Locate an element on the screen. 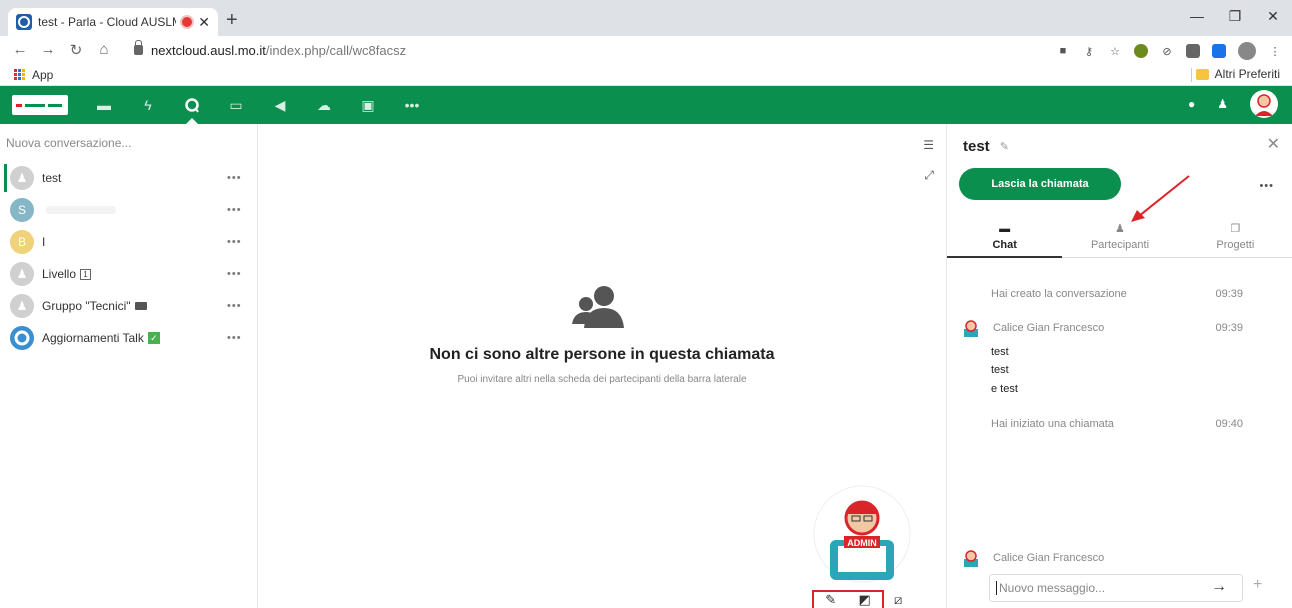 The image size is (1292, 608). ausl-logo is located at coordinates (40, 105).